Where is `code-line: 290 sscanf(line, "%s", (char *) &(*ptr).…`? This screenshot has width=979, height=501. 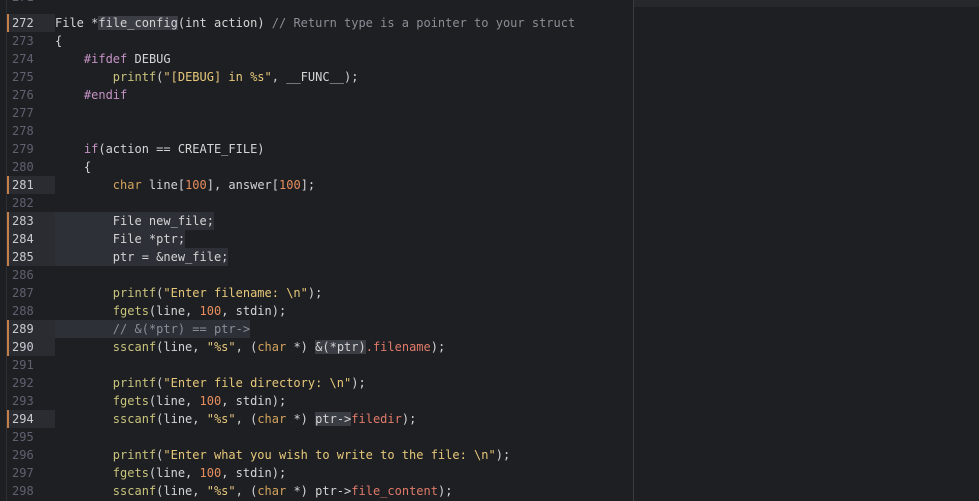
code-line: 290 sscanf(line, "%s", (char *) &(*ptr).… is located at coordinates (317, 347).